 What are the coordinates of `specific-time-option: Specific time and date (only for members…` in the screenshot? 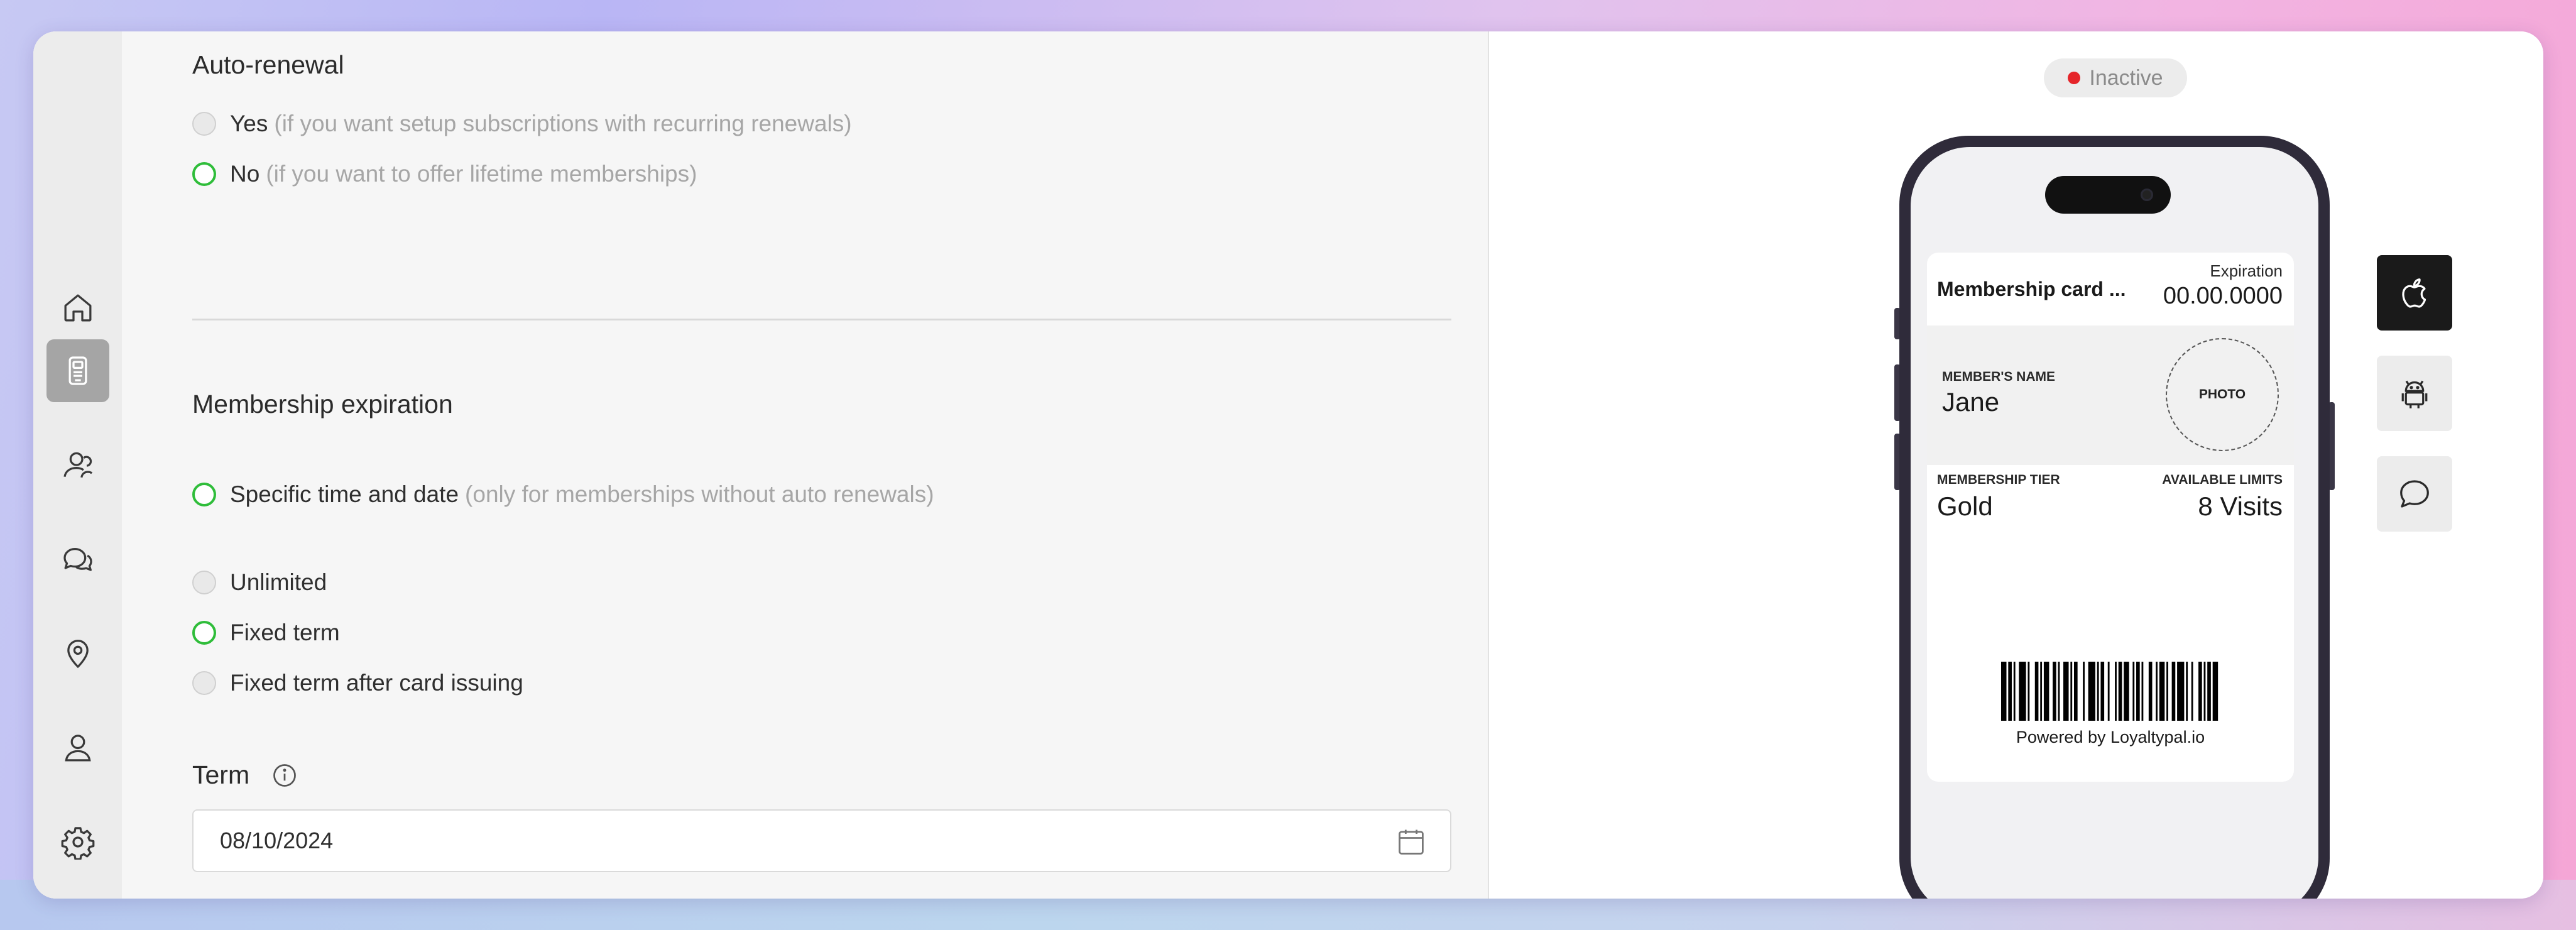 It's located at (563, 494).